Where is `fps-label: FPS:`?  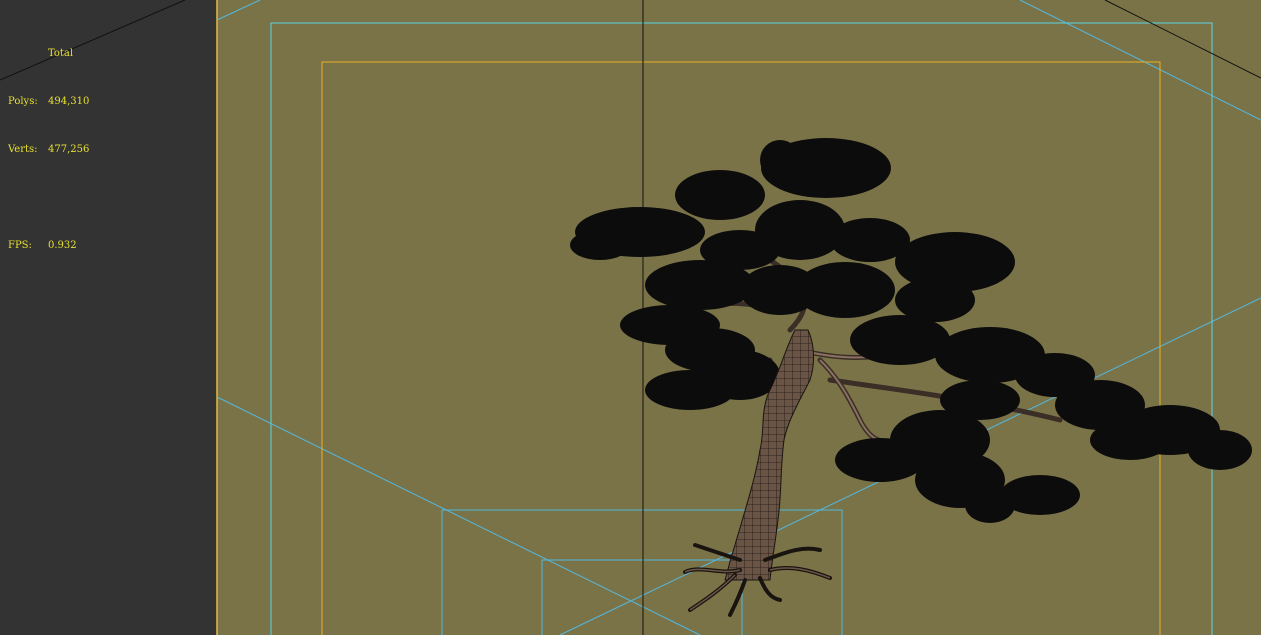
fps-label: FPS: is located at coordinates (20, 245).